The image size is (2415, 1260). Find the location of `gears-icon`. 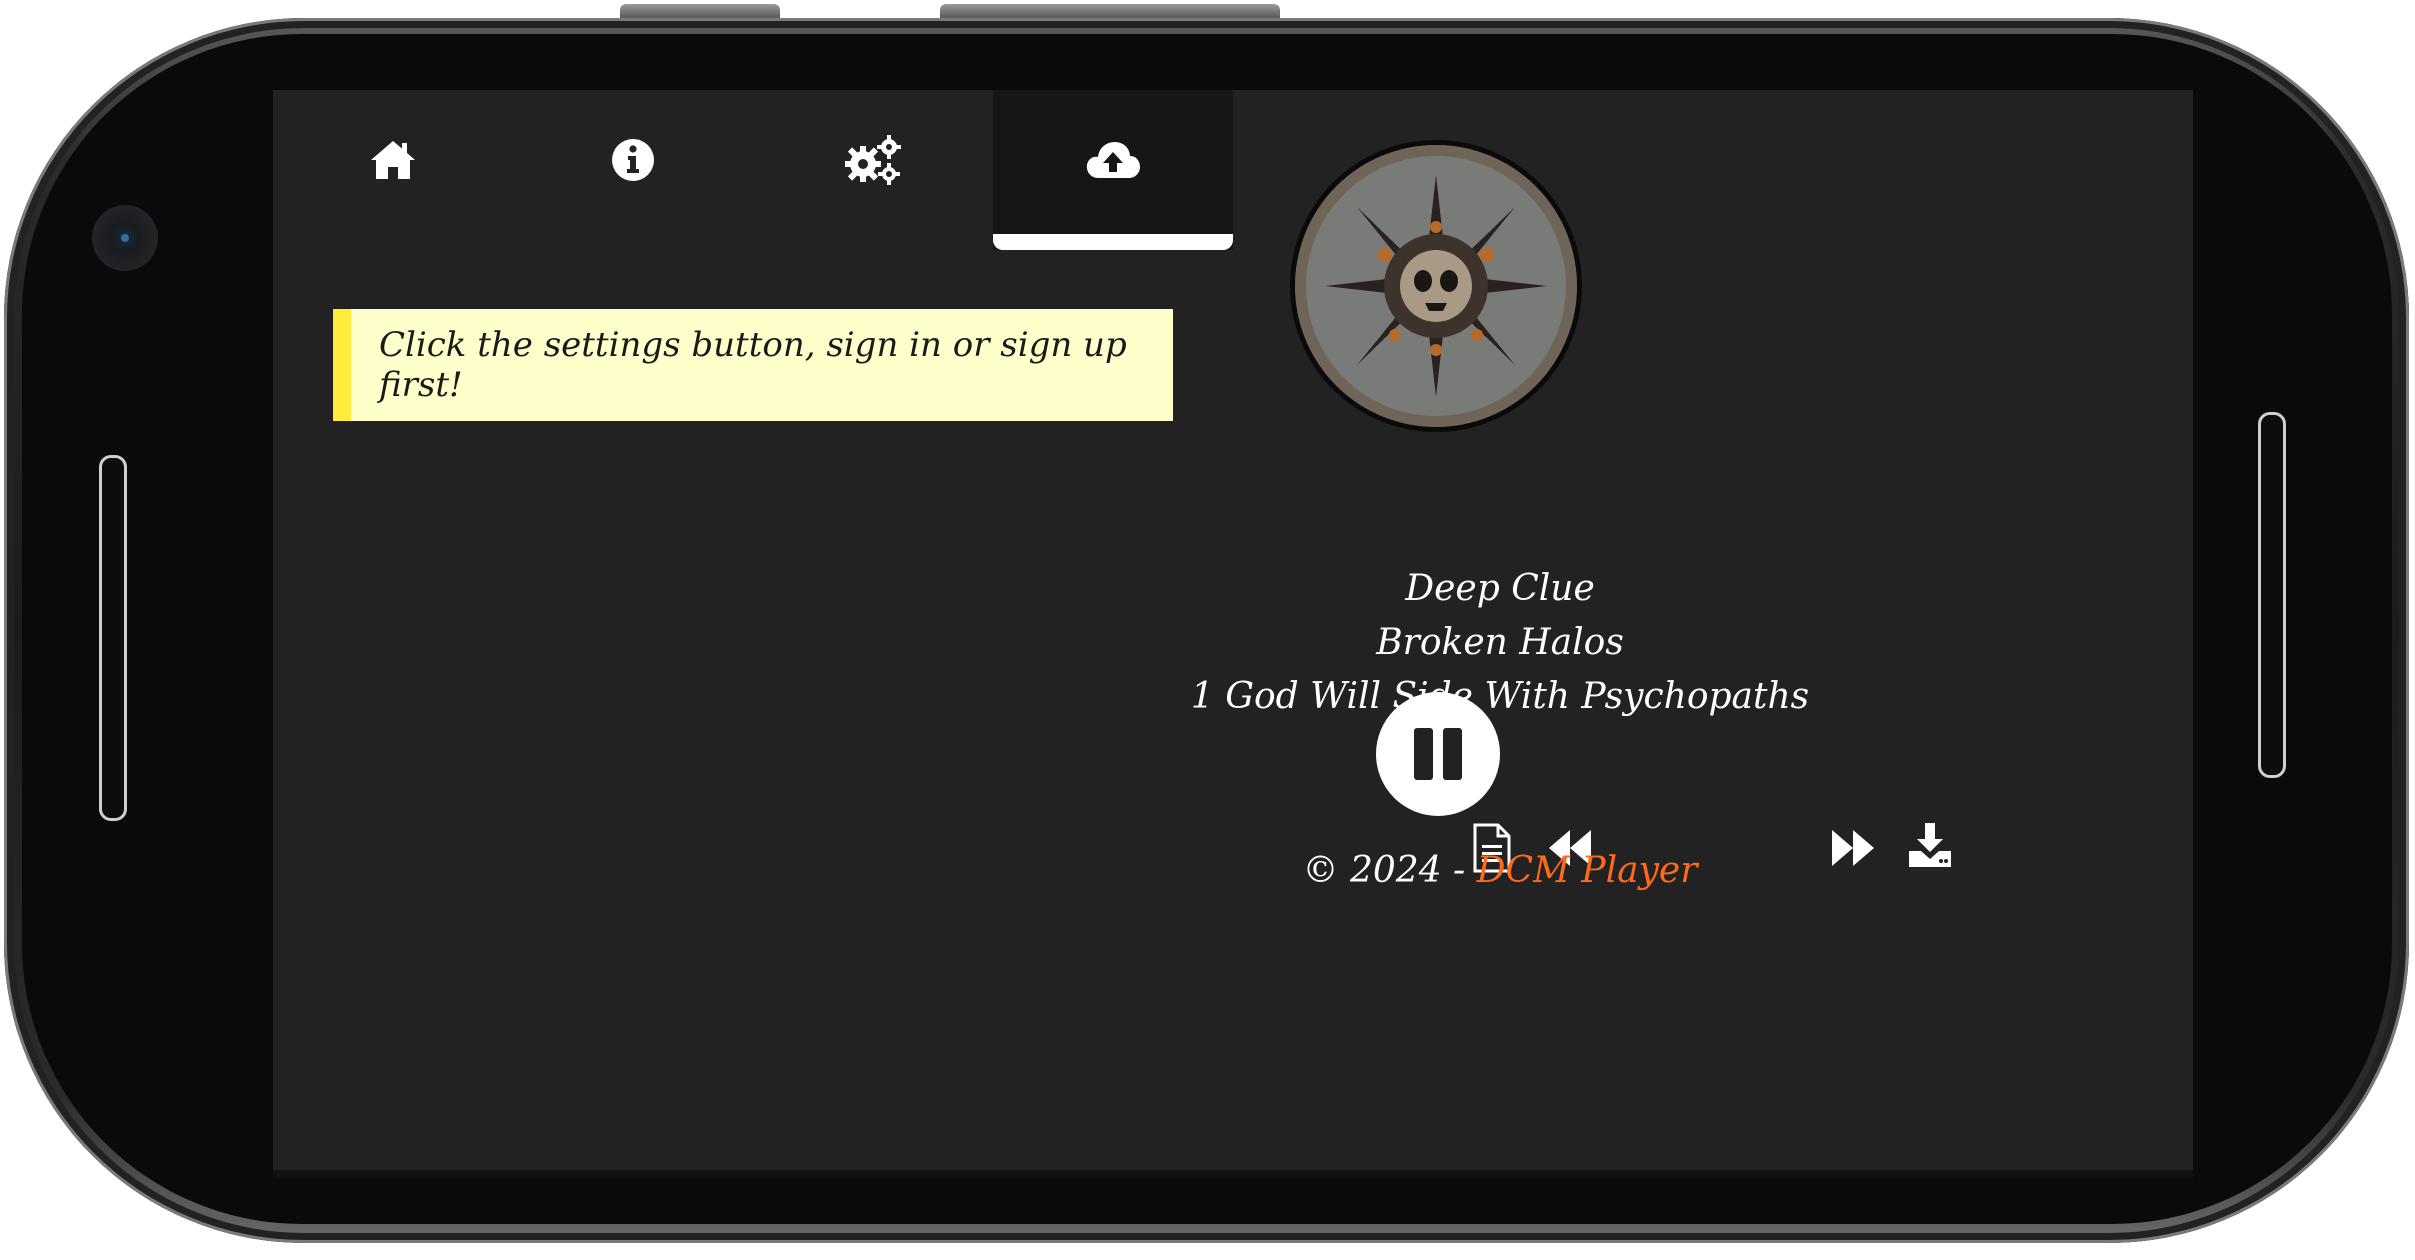

gears-icon is located at coordinates (873, 160).